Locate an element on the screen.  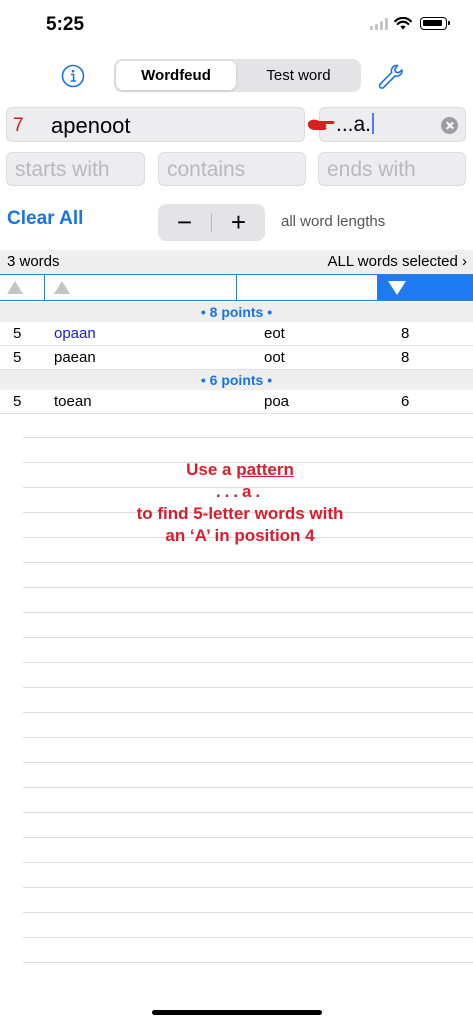
hint-line-1: Use a pattern is located at coordinates (240, 469).